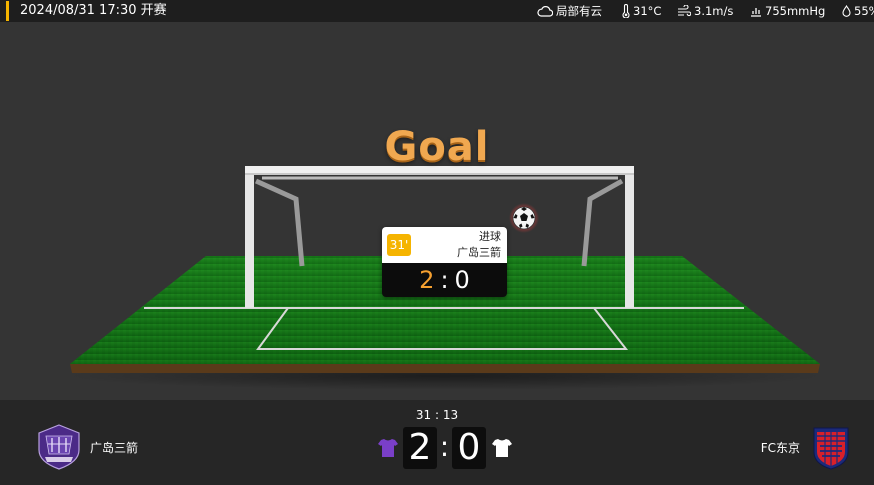 This screenshot has width=874, height=485. What do you see at coordinates (445, 368) in the screenshot?
I see `pitch-soil-edge` at bounding box center [445, 368].